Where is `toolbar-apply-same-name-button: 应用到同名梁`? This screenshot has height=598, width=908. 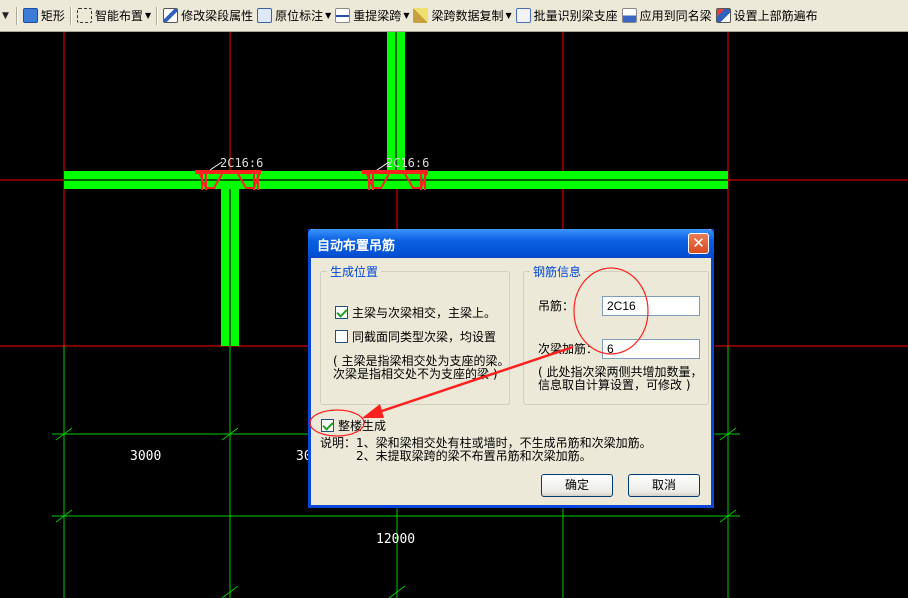 toolbar-apply-same-name-button: 应用到同名梁 is located at coordinates (667, 16).